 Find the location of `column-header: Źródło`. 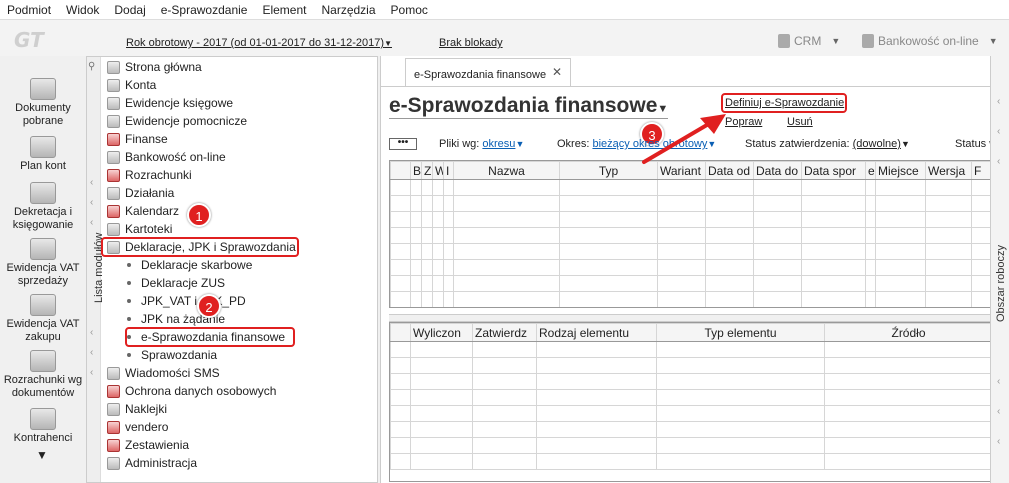

column-header: Źródło is located at coordinates (907, 332).